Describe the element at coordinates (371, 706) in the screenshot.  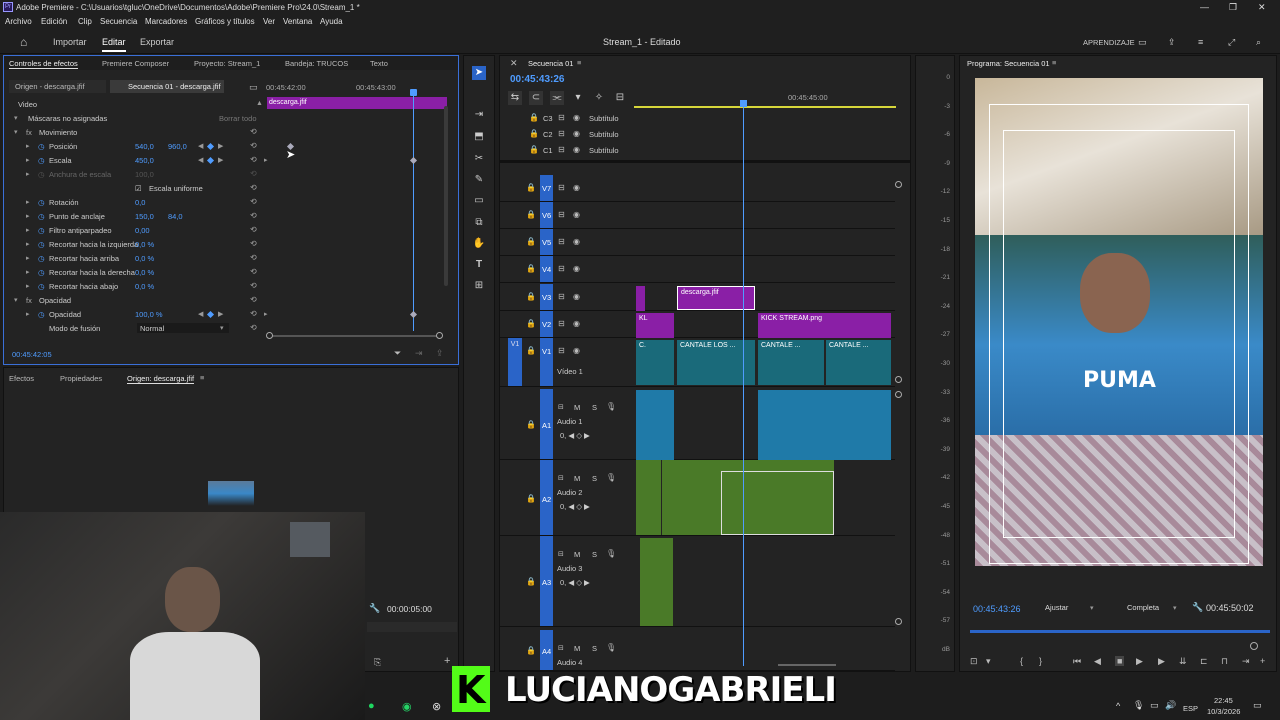
I see `spotify-icon: ●` at that location.